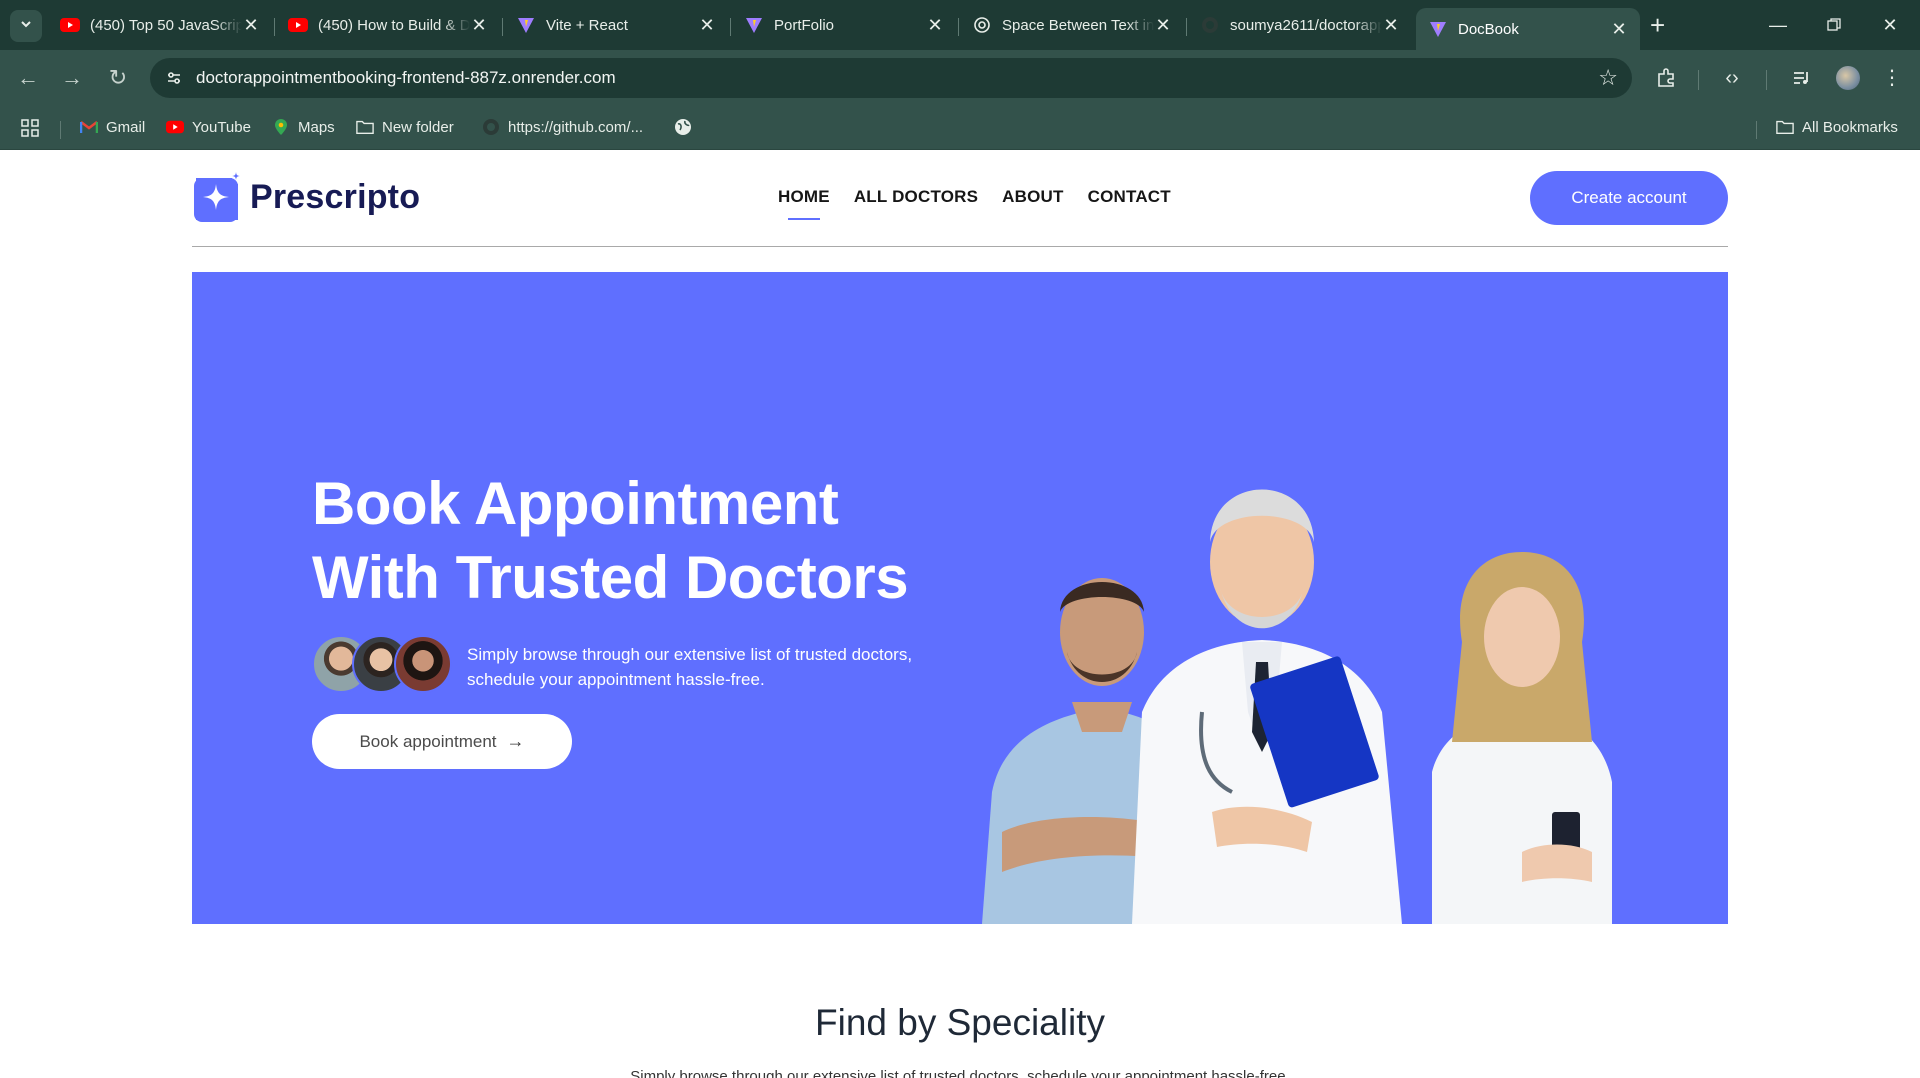  I want to click on bookmark-gmail: Gmail, so click(112, 127).